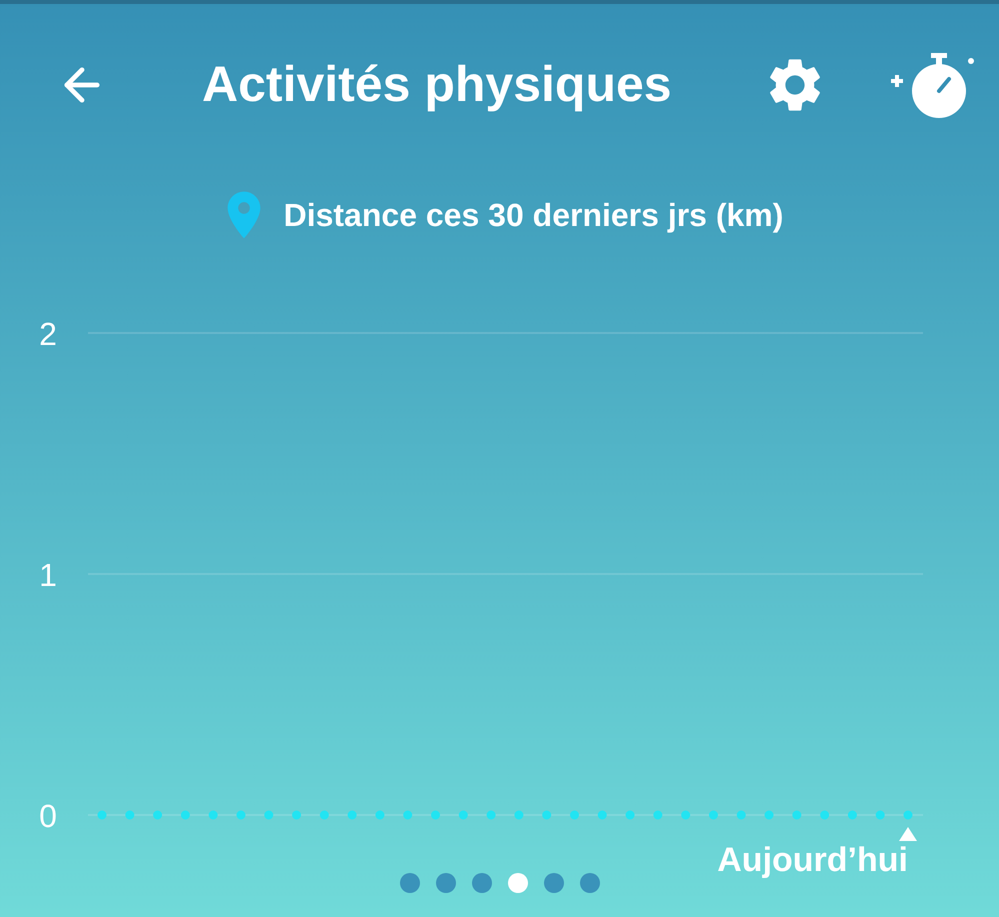 This screenshot has width=999, height=917. Describe the element at coordinates (908, 834) in the screenshot. I see `today-marker-icon` at that location.